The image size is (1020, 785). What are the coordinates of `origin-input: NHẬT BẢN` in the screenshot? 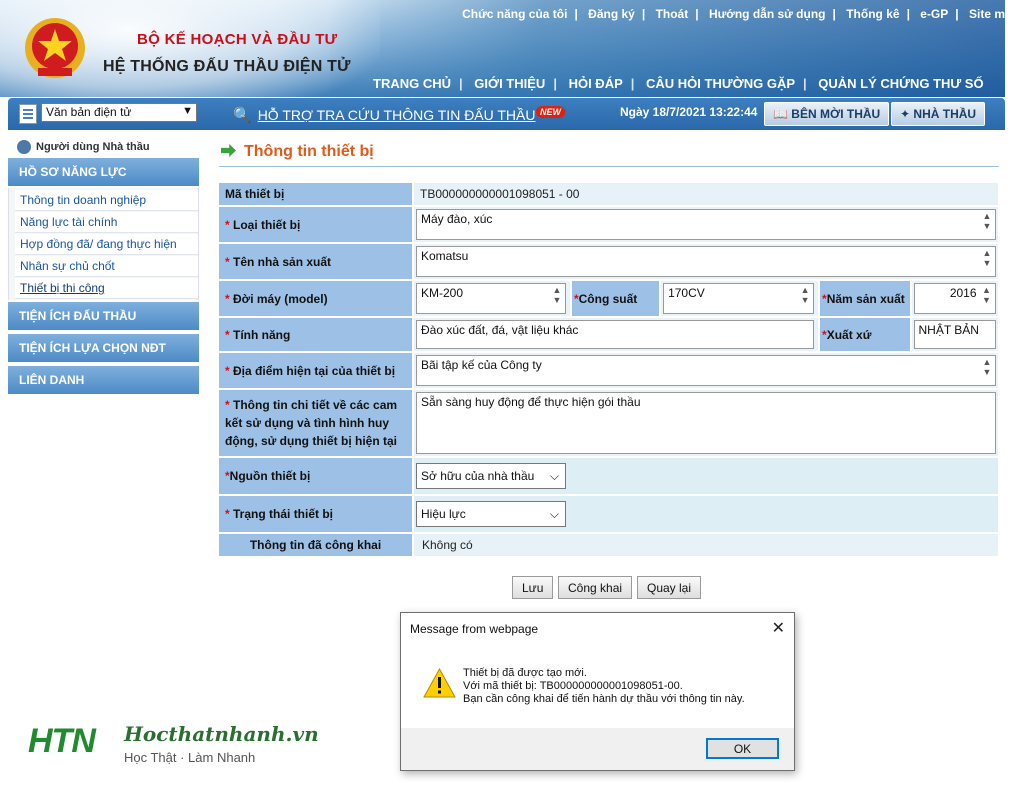 It's located at (954, 334).